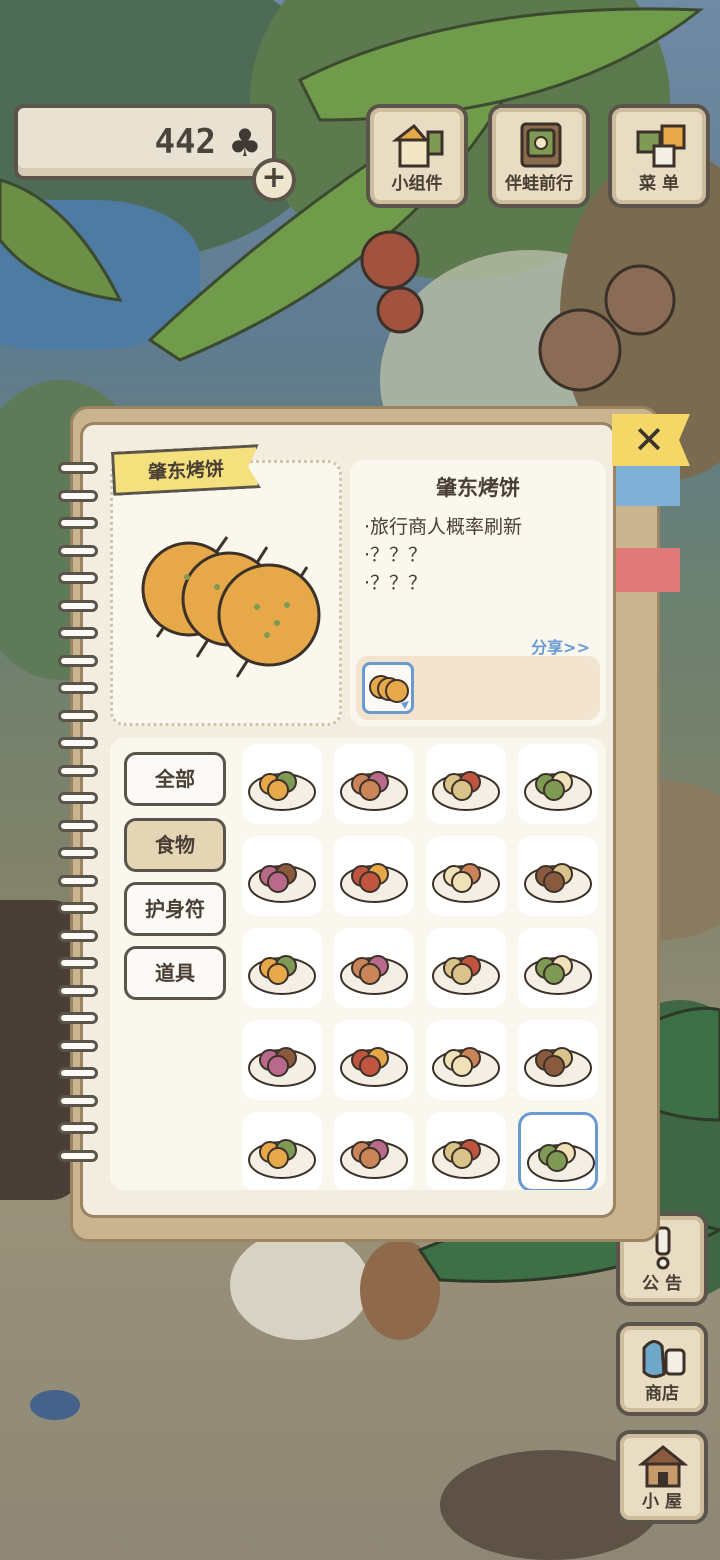  What do you see at coordinates (663, 1466) in the screenshot?
I see `house-icon` at bounding box center [663, 1466].